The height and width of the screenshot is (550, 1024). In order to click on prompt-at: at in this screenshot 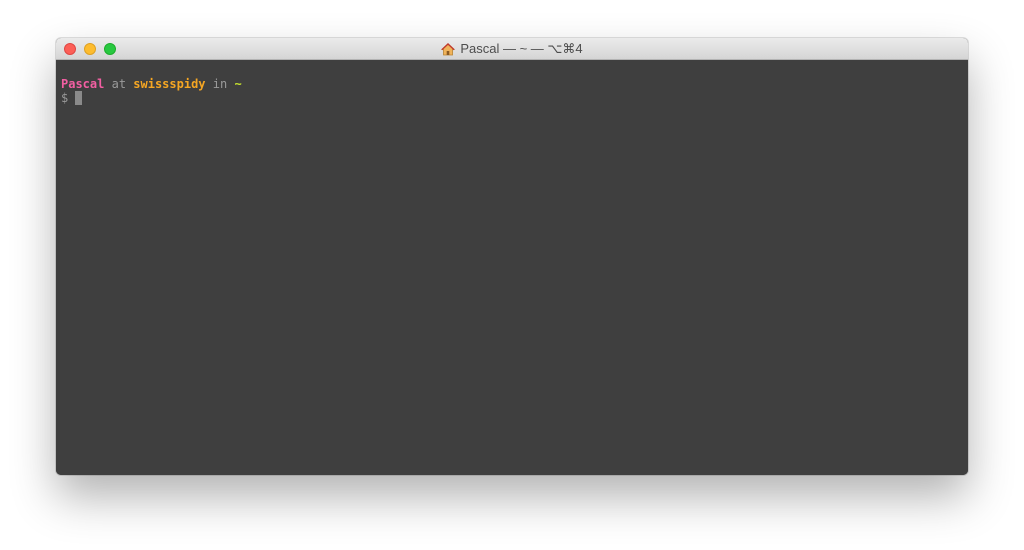, I will do `click(119, 84)`.